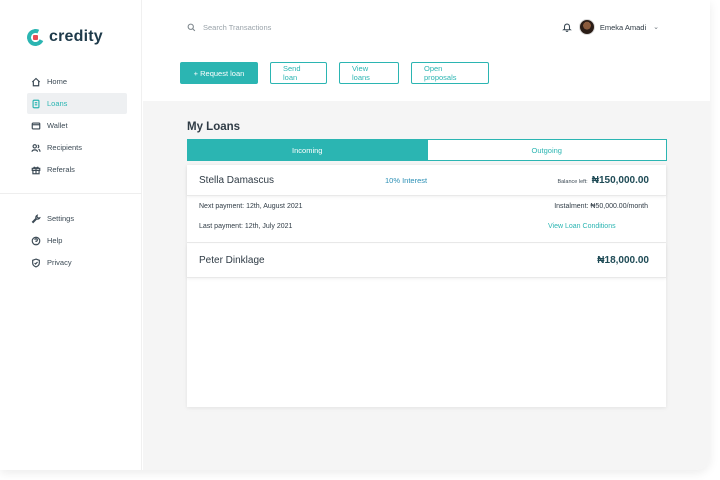  What do you see at coordinates (57, 81) in the screenshot?
I see `sidebar-item-label: Home` at bounding box center [57, 81].